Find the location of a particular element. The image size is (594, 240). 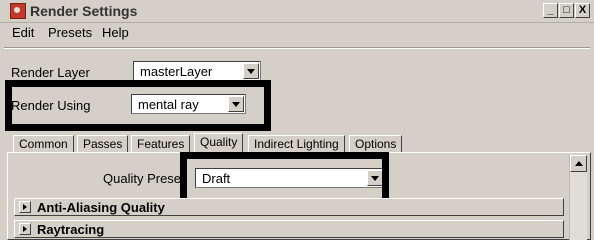

menu-help: Help is located at coordinates (115, 32).